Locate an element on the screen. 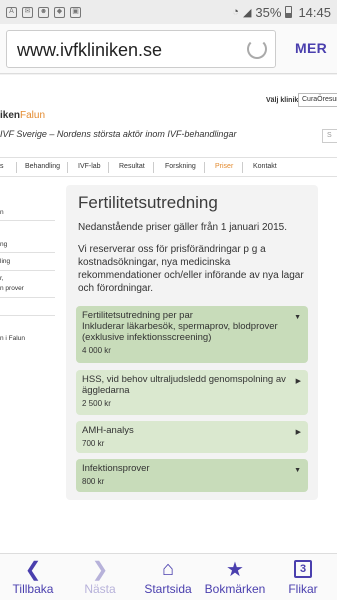 Image resolution: width=337 pixels, height=600 pixels. back-label: Tillbaka is located at coordinates (33, 589).